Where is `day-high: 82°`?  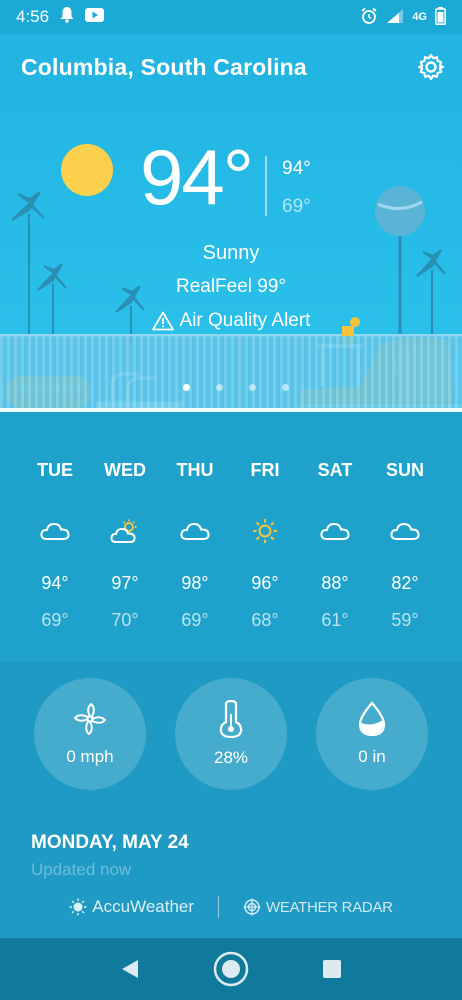
day-high: 82° is located at coordinates (405, 583).